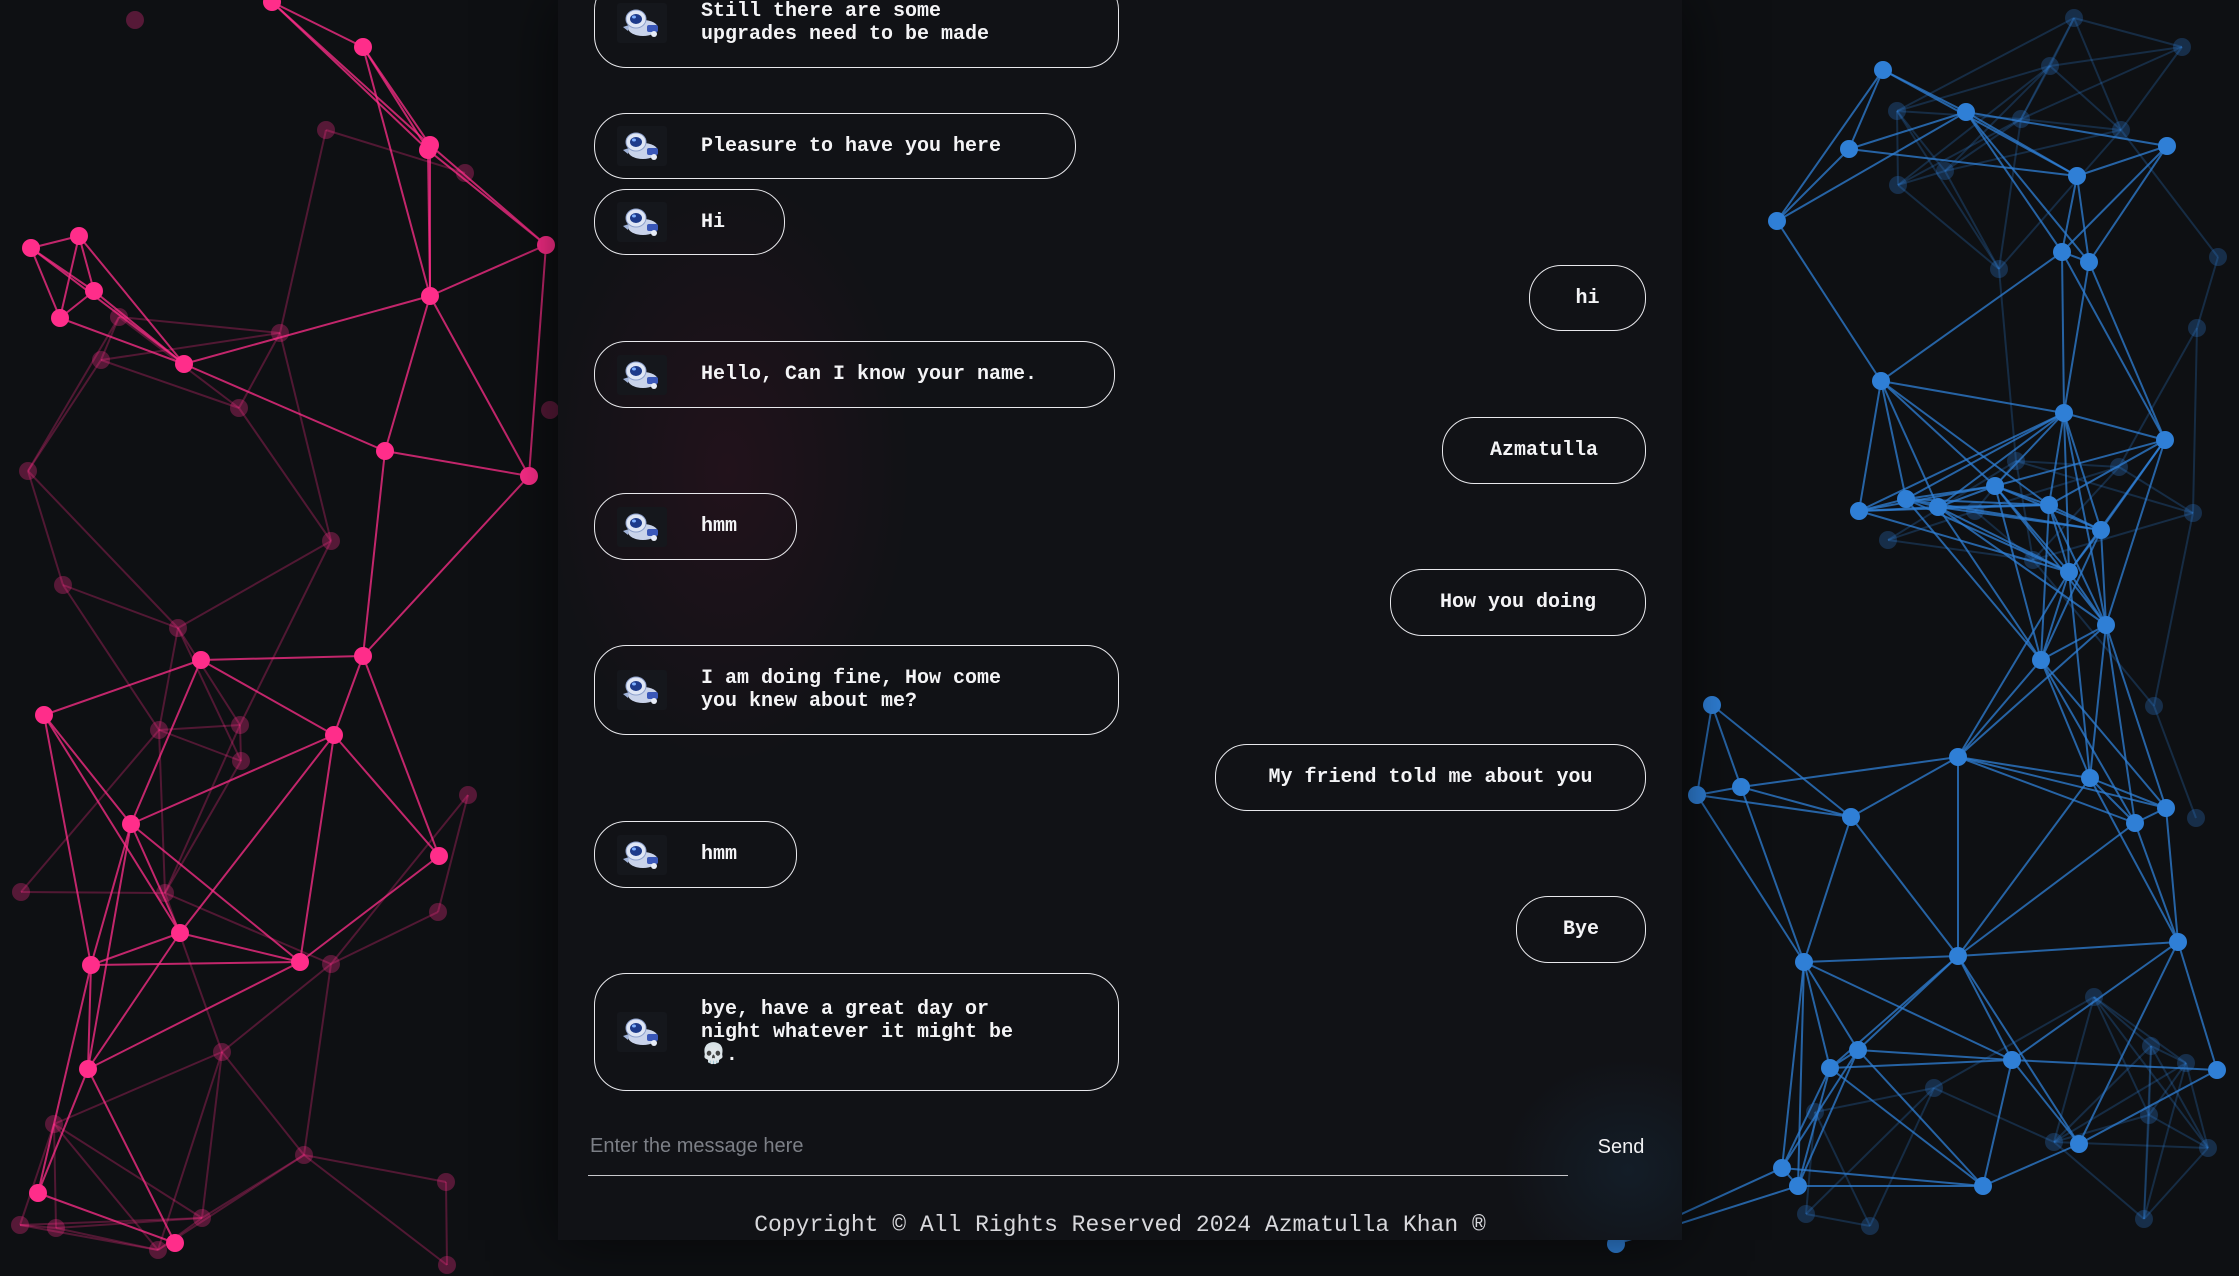 The image size is (2239, 1276). I want to click on message-text: Hello, Can I know your name., so click(869, 374).